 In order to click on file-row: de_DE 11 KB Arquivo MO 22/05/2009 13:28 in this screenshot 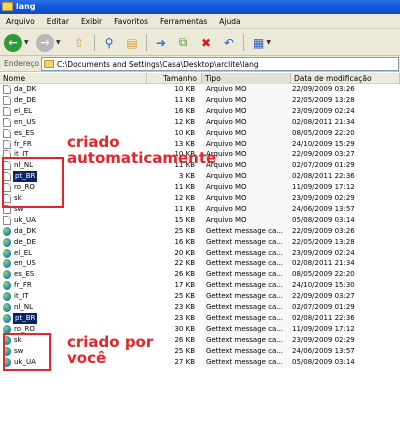, I will do `click(200, 100)`.